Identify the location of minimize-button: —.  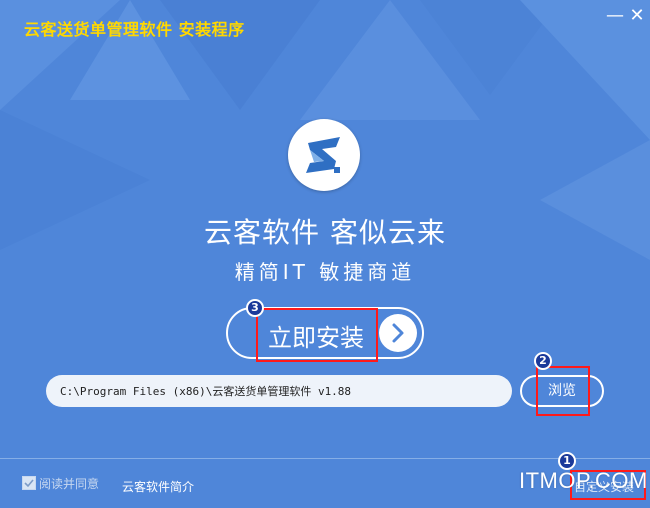
(615, 16).